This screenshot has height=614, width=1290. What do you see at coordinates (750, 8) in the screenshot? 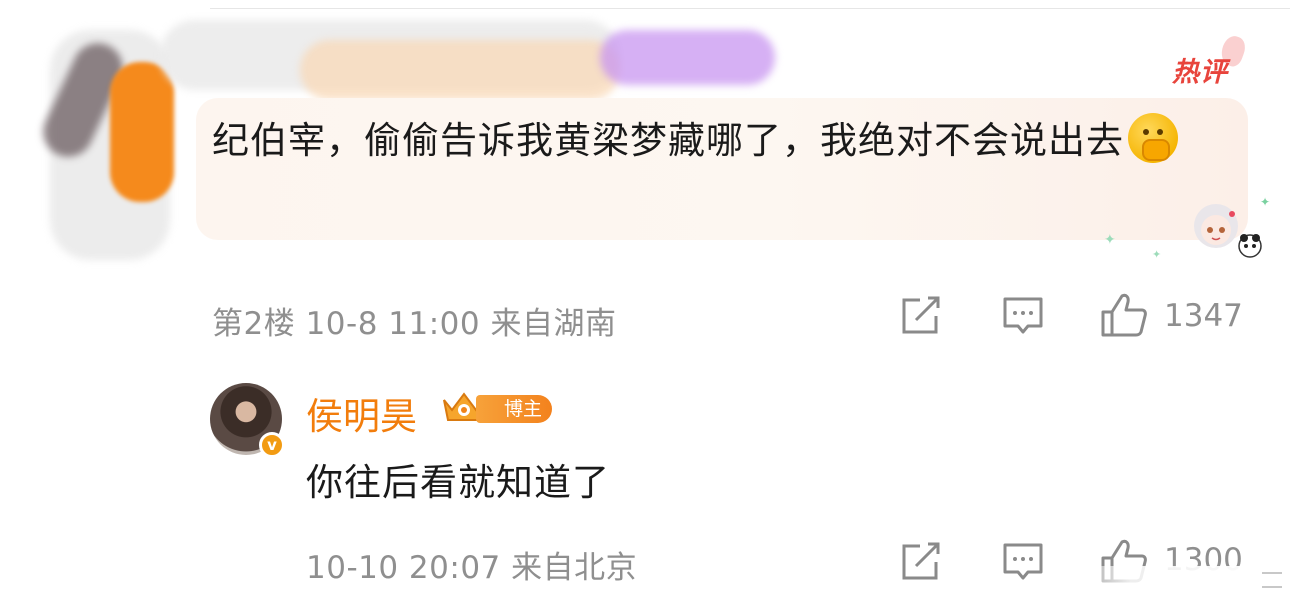
I see `top-divider` at bounding box center [750, 8].